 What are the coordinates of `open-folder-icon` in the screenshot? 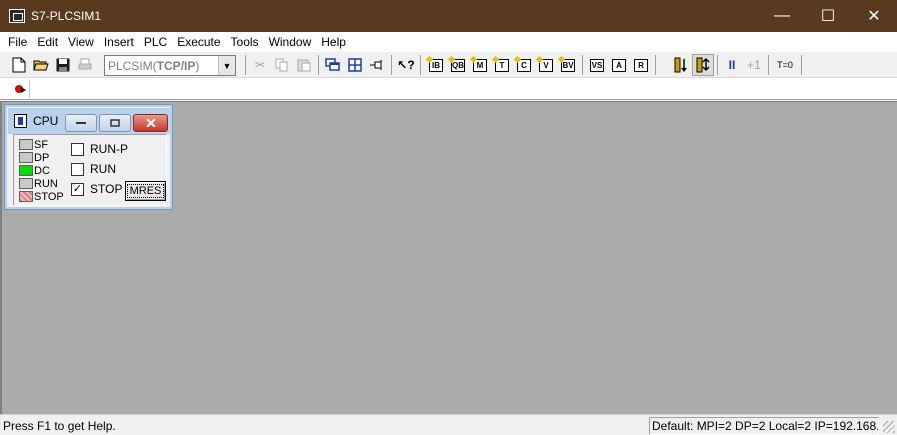 It's located at (41, 65).